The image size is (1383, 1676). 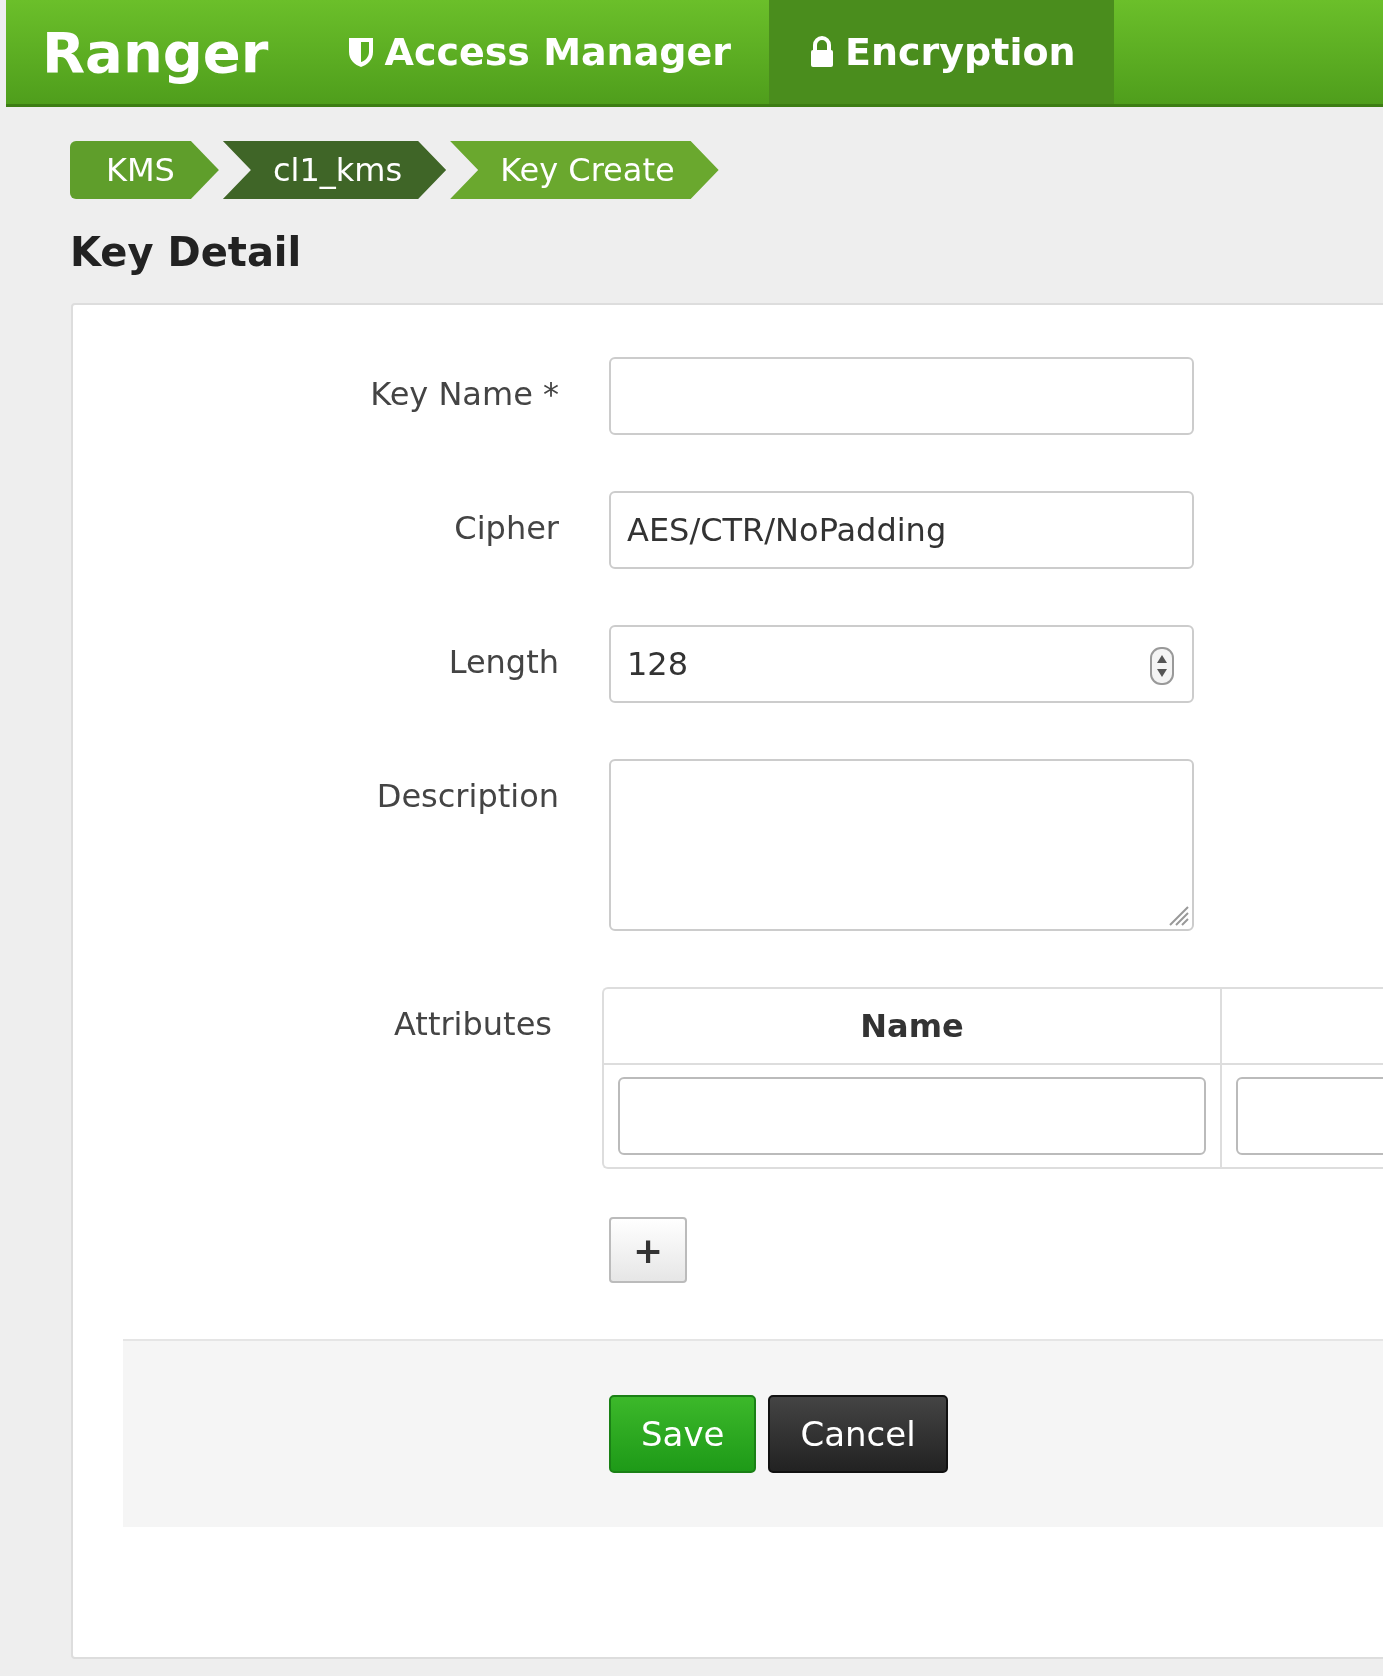 What do you see at coordinates (1162, 666) in the screenshot?
I see `spinner-icon` at bounding box center [1162, 666].